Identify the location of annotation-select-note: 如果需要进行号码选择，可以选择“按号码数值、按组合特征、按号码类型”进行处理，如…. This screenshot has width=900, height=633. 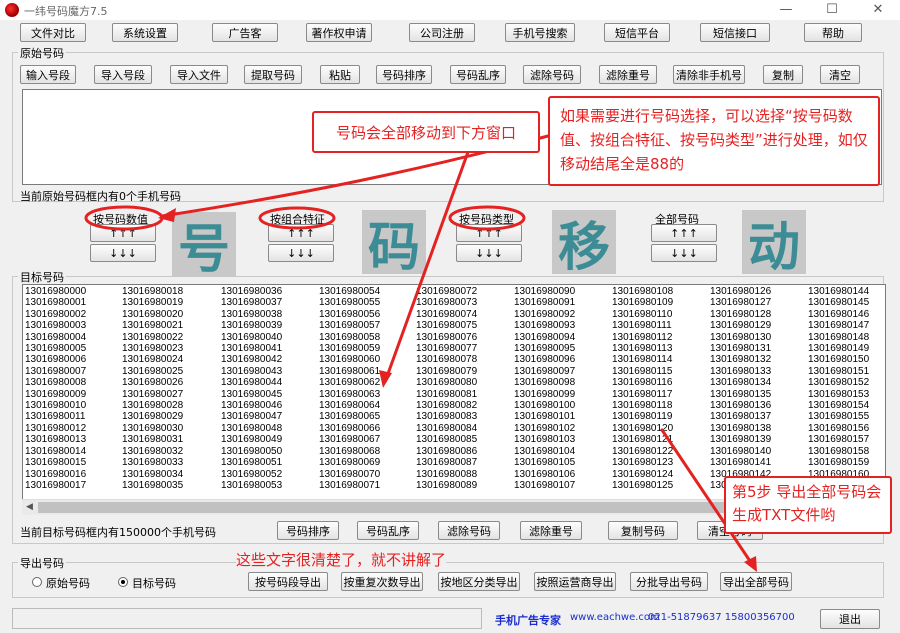
(714, 141).